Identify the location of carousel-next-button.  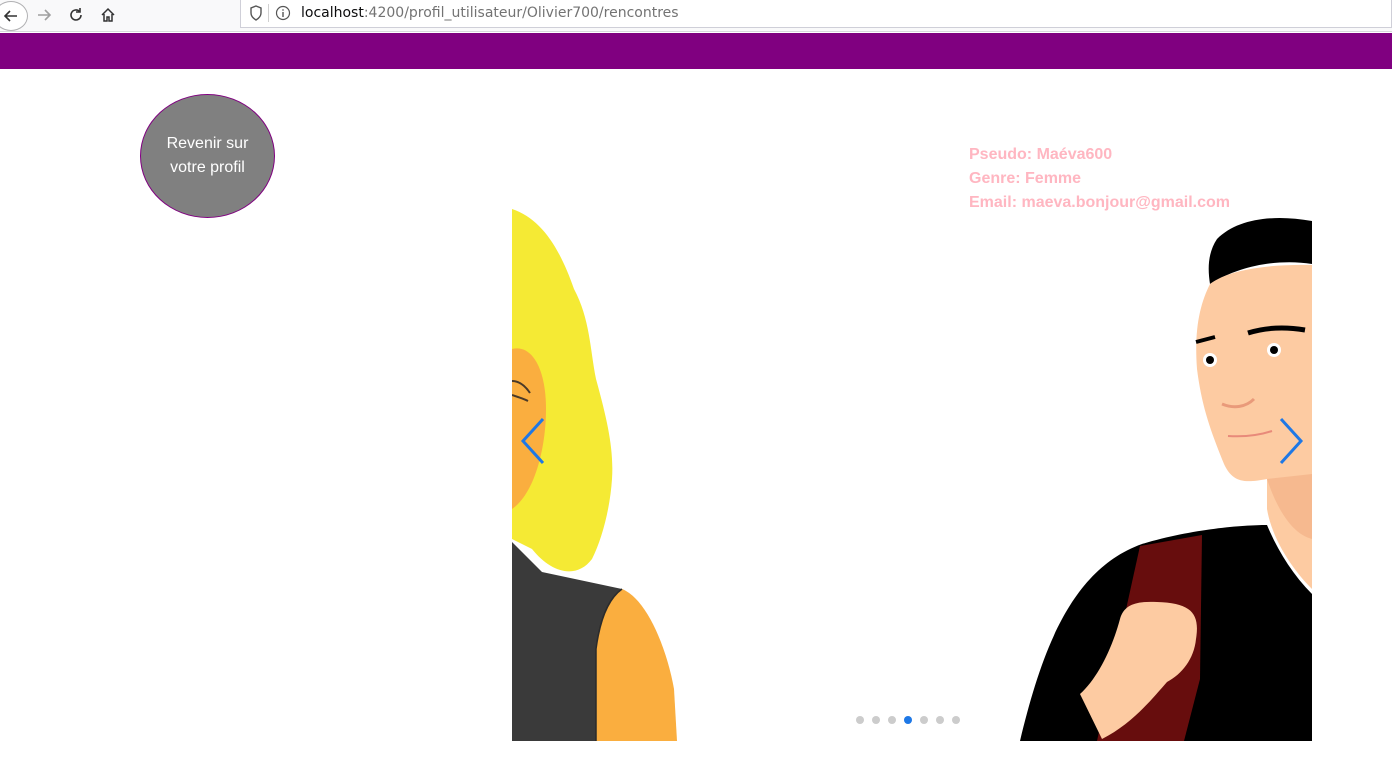
(1290, 441).